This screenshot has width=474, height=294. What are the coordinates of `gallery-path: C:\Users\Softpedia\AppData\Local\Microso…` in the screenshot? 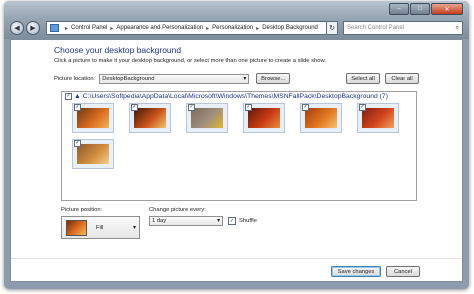 It's located at (235, 96).